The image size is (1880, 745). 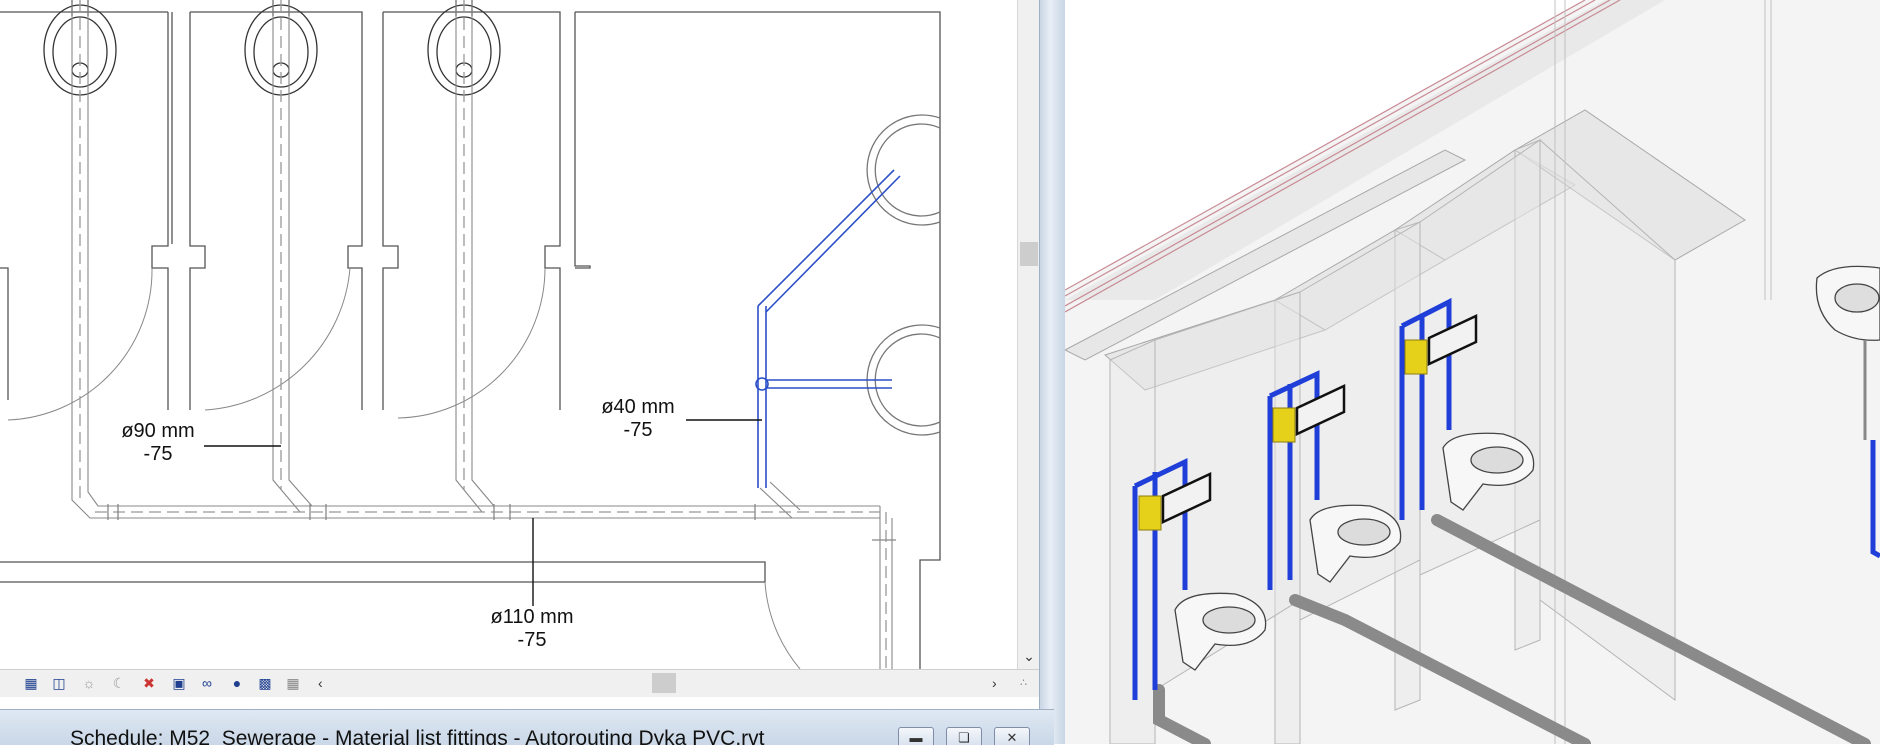 I want to click on minimize-button: ▬, so click(x=916, y=736).